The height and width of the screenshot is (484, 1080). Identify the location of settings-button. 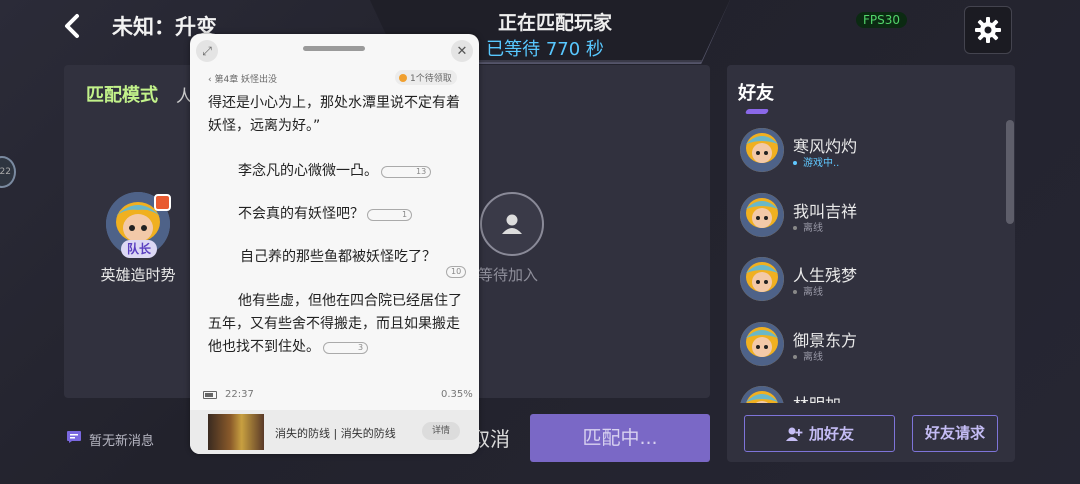
(988, 30).